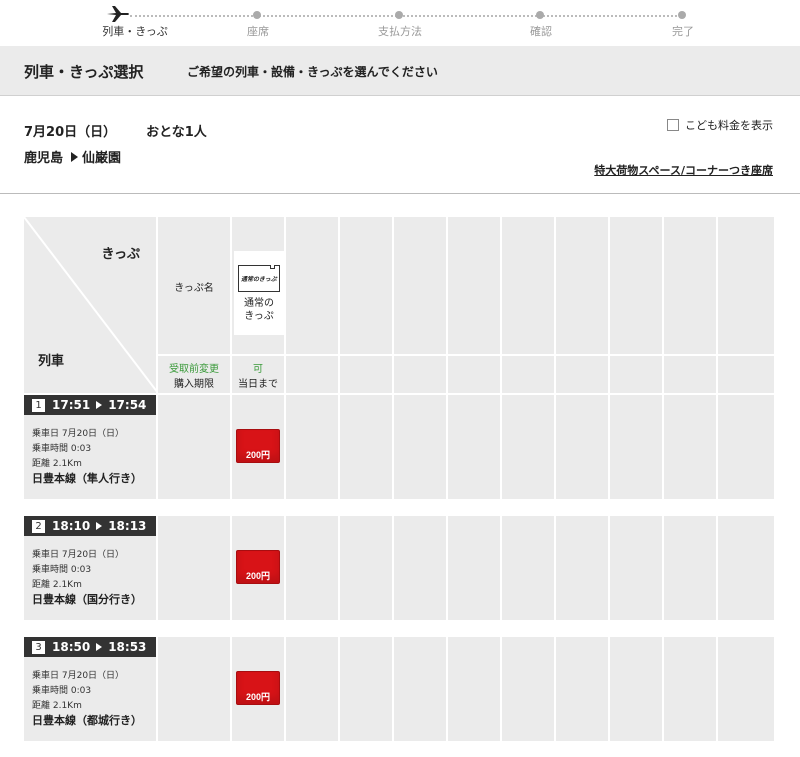 The image size is (800, 757). What do you see at coordinates (259, 316) in the screenshot?
I see `ticket-name-line2: きっぷ` at bounding box center [259, 316].